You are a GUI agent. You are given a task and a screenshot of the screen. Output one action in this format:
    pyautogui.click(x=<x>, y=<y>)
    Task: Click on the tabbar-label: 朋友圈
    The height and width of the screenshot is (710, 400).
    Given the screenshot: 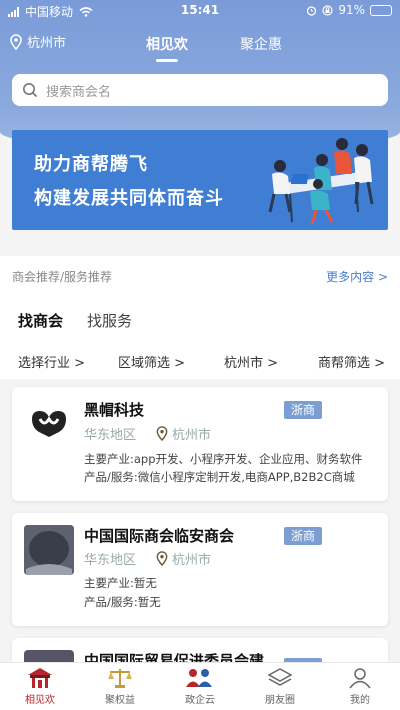 What is the action you would take?
    pyautogui.click(x=280, y=700)
    